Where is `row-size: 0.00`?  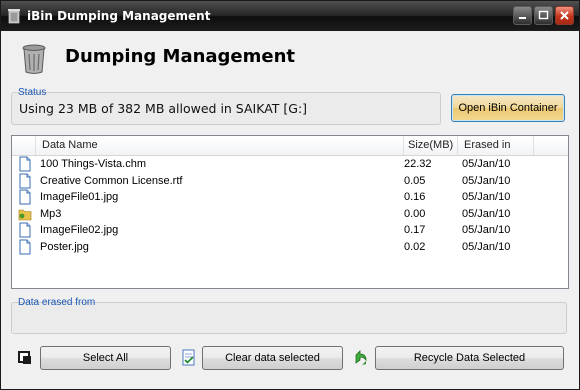 row-size: 0.00 is located at coordinates (415, 213).